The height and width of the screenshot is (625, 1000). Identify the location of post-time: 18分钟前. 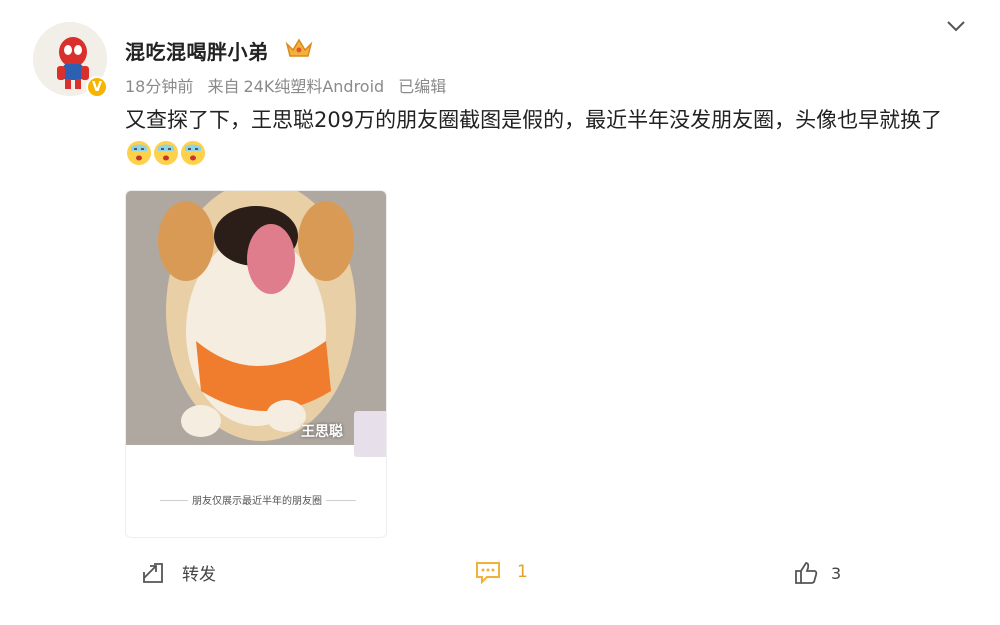
(159, 86).